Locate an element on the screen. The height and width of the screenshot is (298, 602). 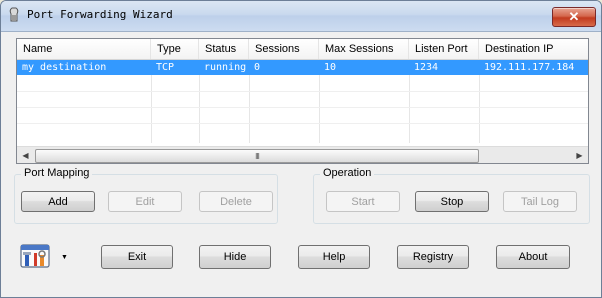
scroll-left-button: ◀ is located at coordinates (25, 155).